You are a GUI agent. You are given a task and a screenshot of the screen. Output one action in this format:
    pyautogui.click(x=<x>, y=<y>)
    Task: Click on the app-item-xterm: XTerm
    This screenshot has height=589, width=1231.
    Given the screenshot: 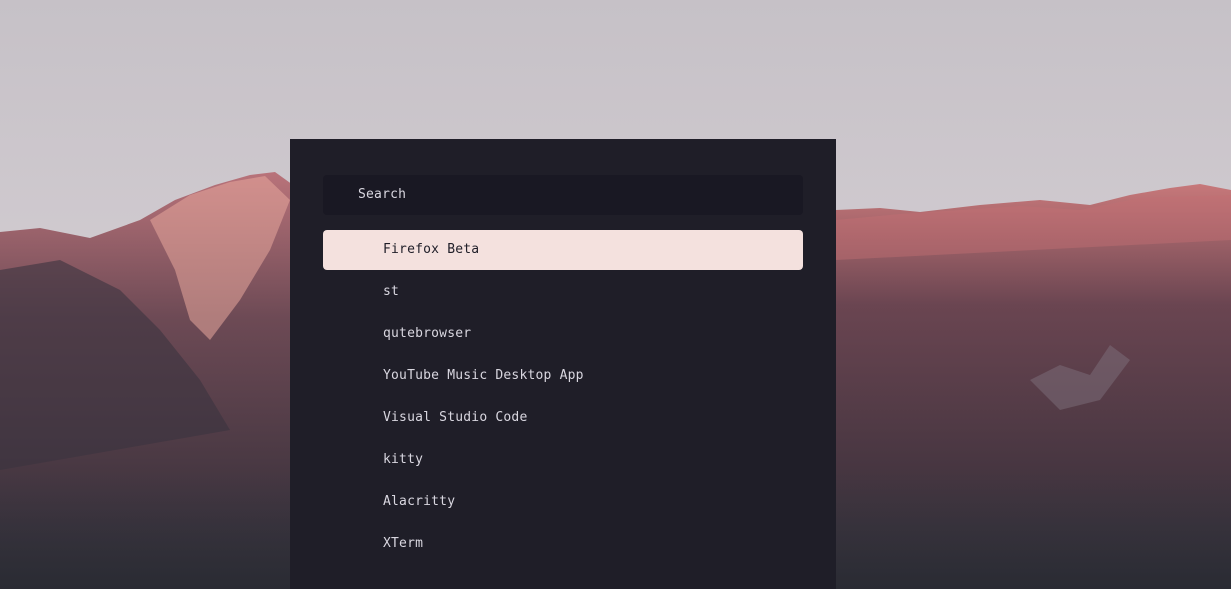 What is the action you would take?
    pyautogui.click(x=563, y=544)
    